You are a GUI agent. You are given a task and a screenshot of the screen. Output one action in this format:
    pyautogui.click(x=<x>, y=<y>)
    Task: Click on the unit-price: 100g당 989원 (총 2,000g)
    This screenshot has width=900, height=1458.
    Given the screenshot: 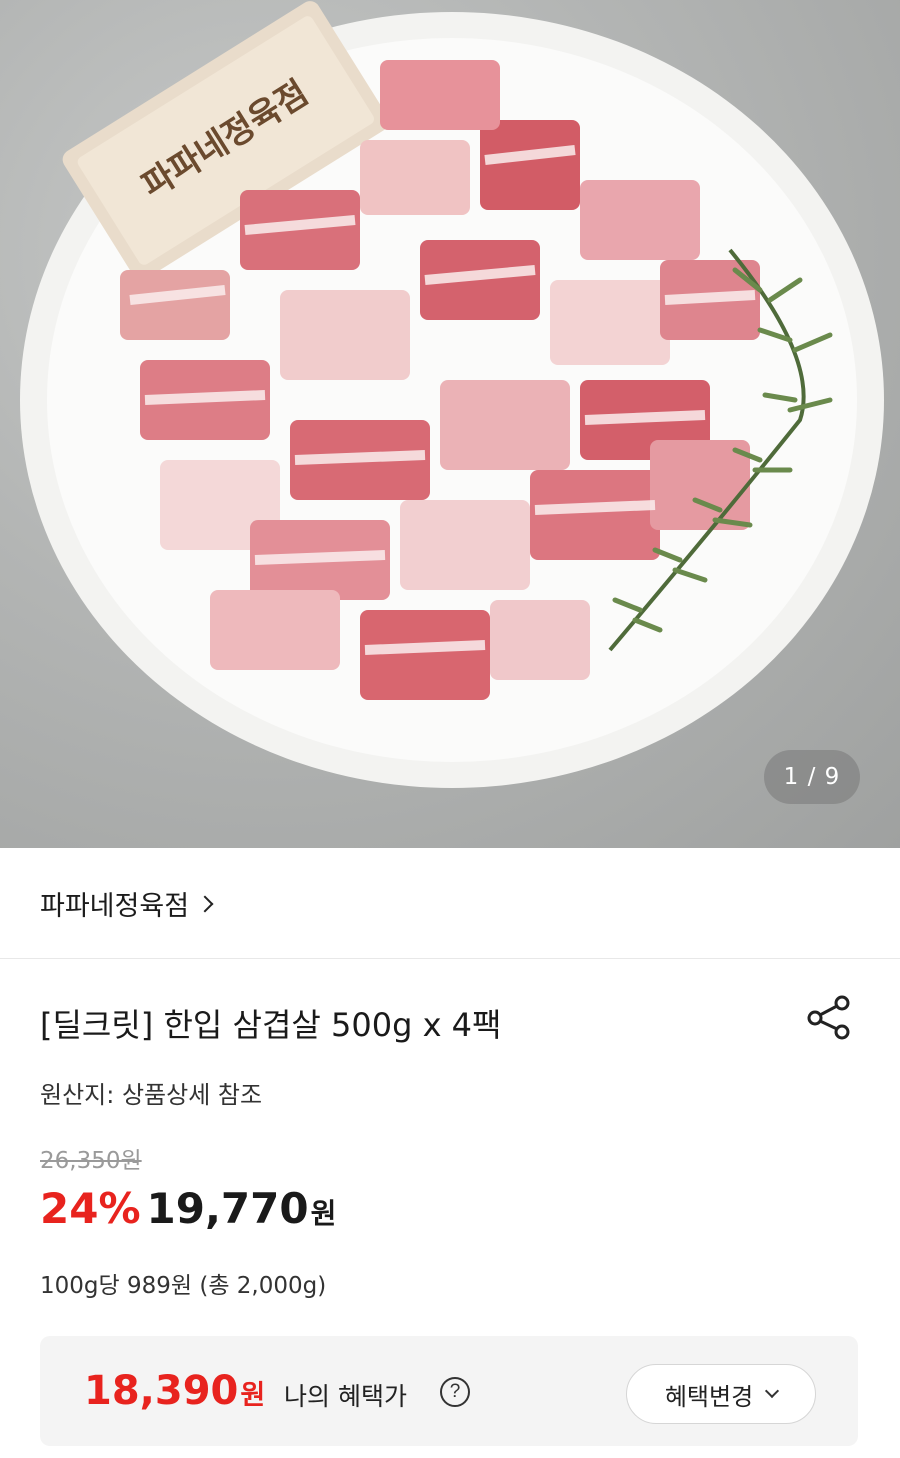 What is the action you would take?
    pyautogui.click(x=183, y=1286)
    